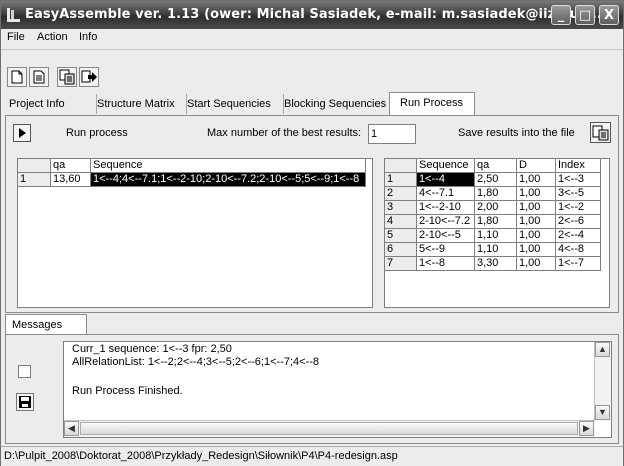 The width and height of the screenshot is (624, 466). I want to click on save-messages-button, so click(25, 402).